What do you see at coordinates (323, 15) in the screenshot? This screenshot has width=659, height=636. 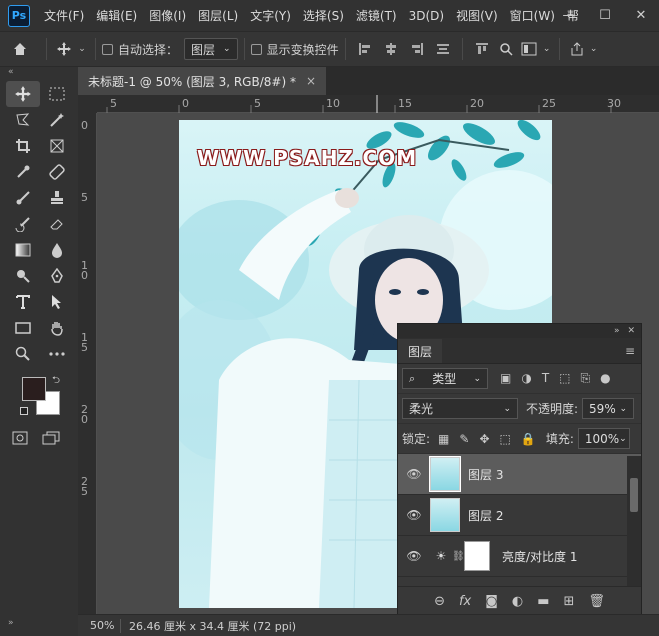 I see `menu-select: 选择(S)` at bounding box center [323, 15].